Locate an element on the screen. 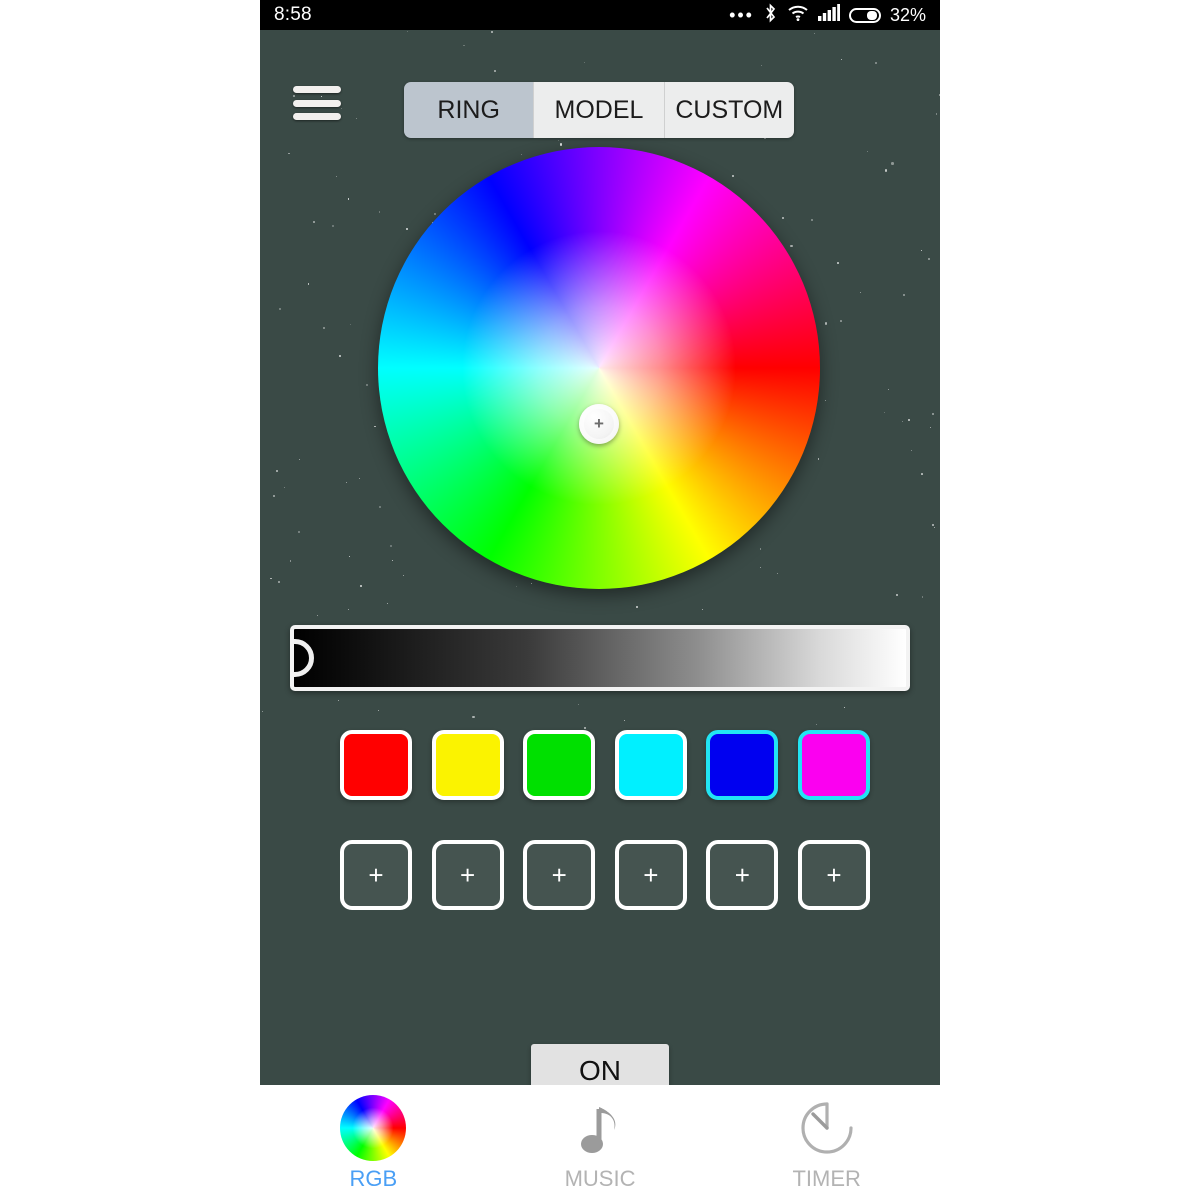  preset-swatch-red is located at coordinates (376, 765).